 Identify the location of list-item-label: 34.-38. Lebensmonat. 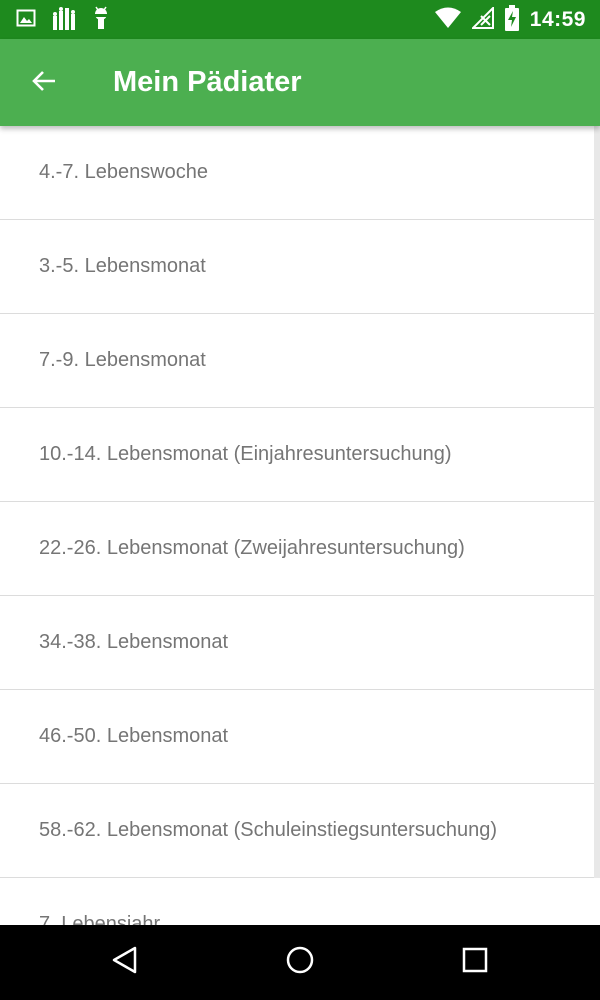
(134, 642).